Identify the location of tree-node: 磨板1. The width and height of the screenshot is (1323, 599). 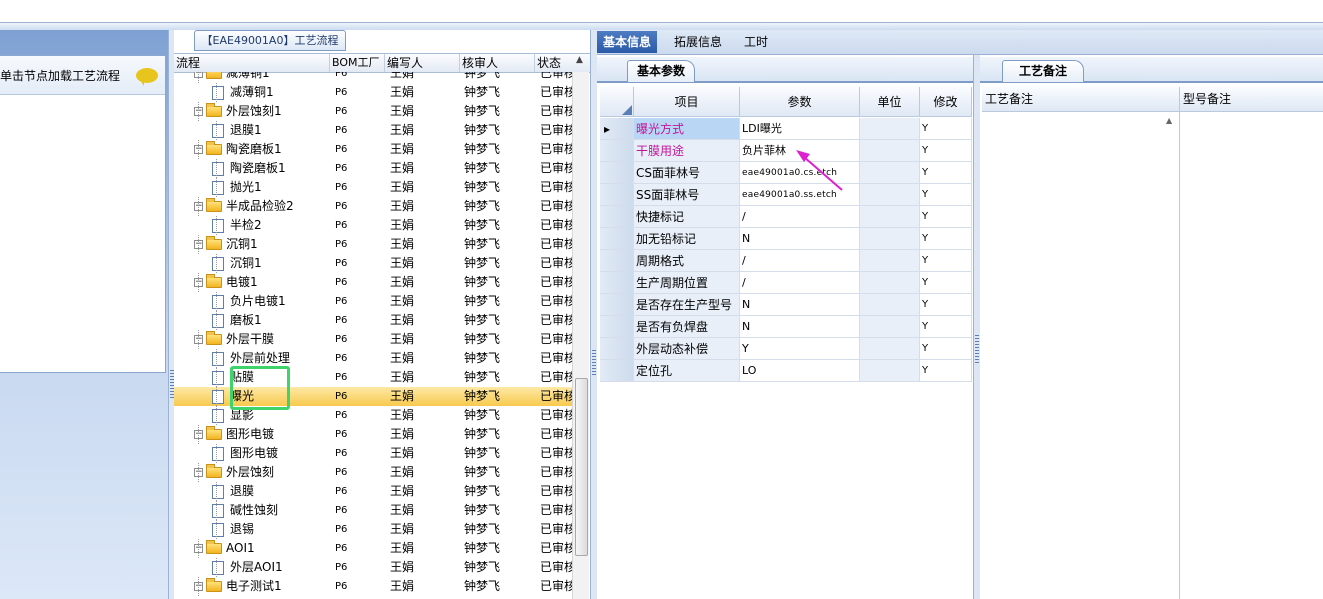
(237, 320).